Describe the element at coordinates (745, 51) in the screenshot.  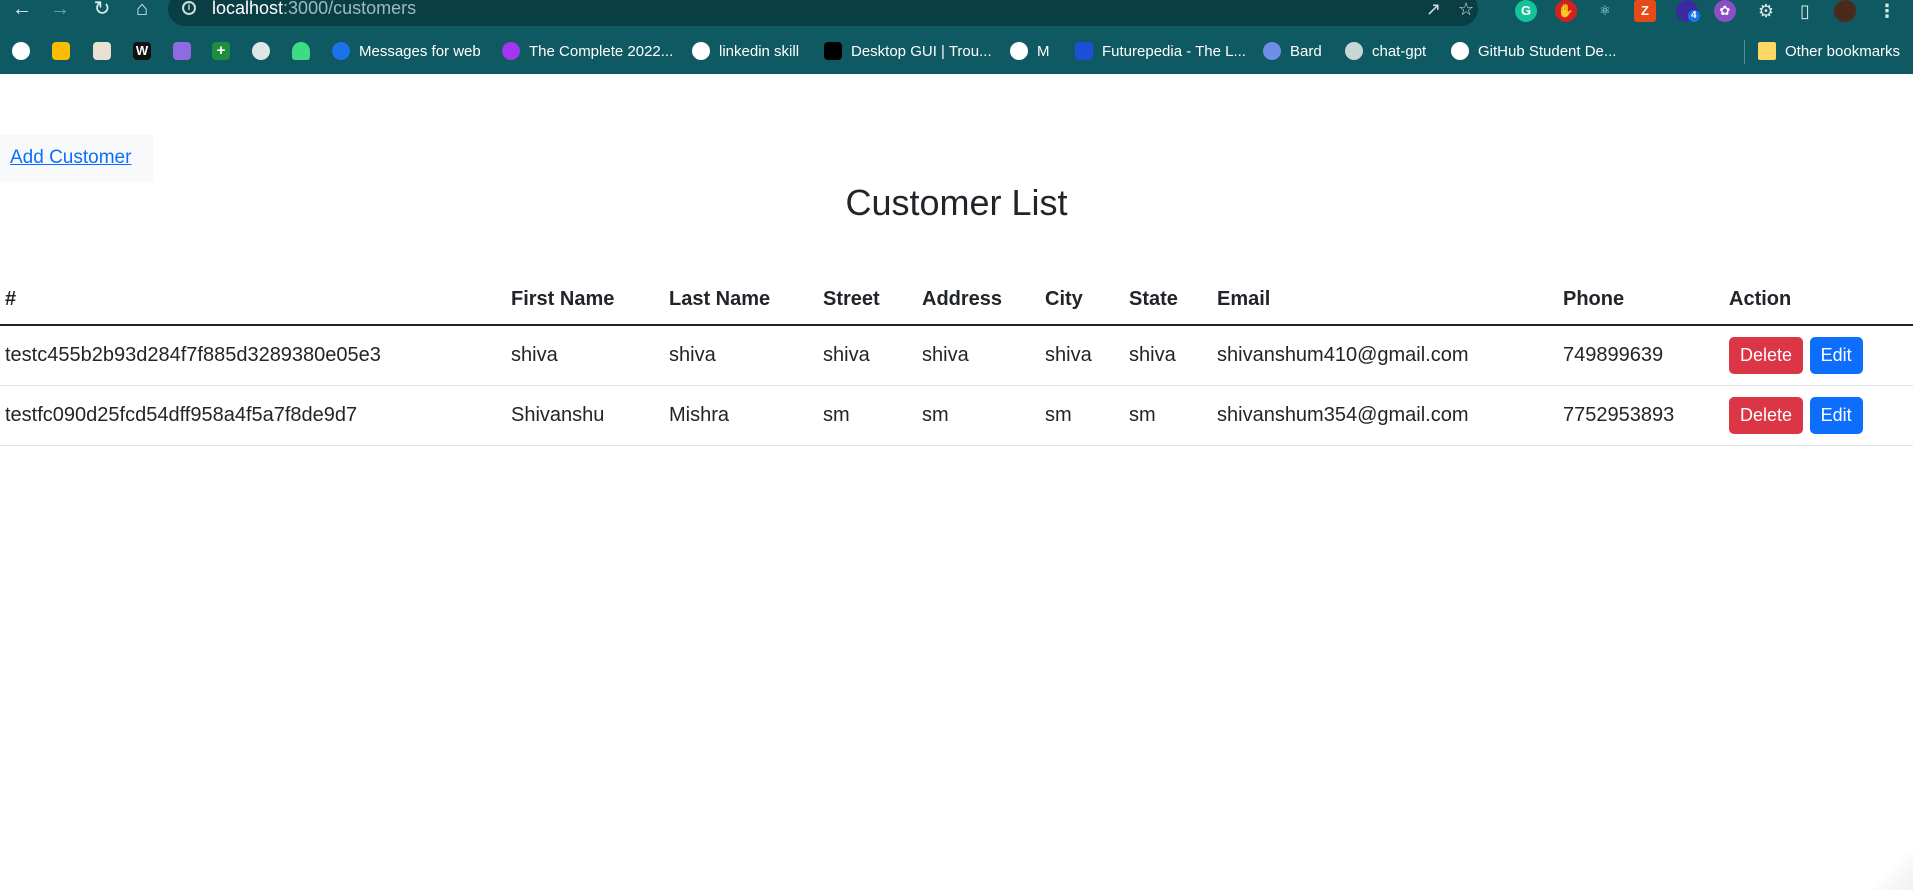
I see `bookmark-linkedin-skill: linkedin skill` at that location.